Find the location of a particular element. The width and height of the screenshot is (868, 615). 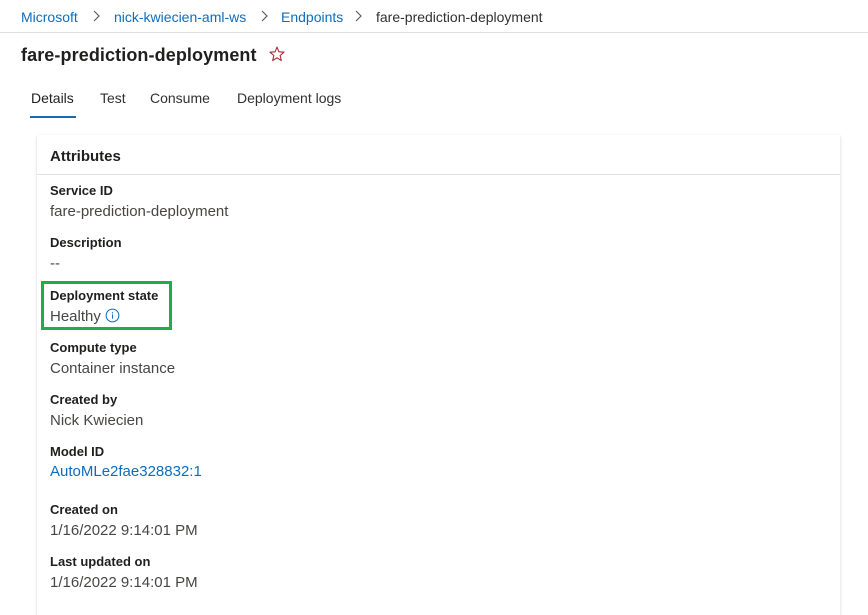

deployment-state-label: Deployment state is located at coordinates (104, 295).